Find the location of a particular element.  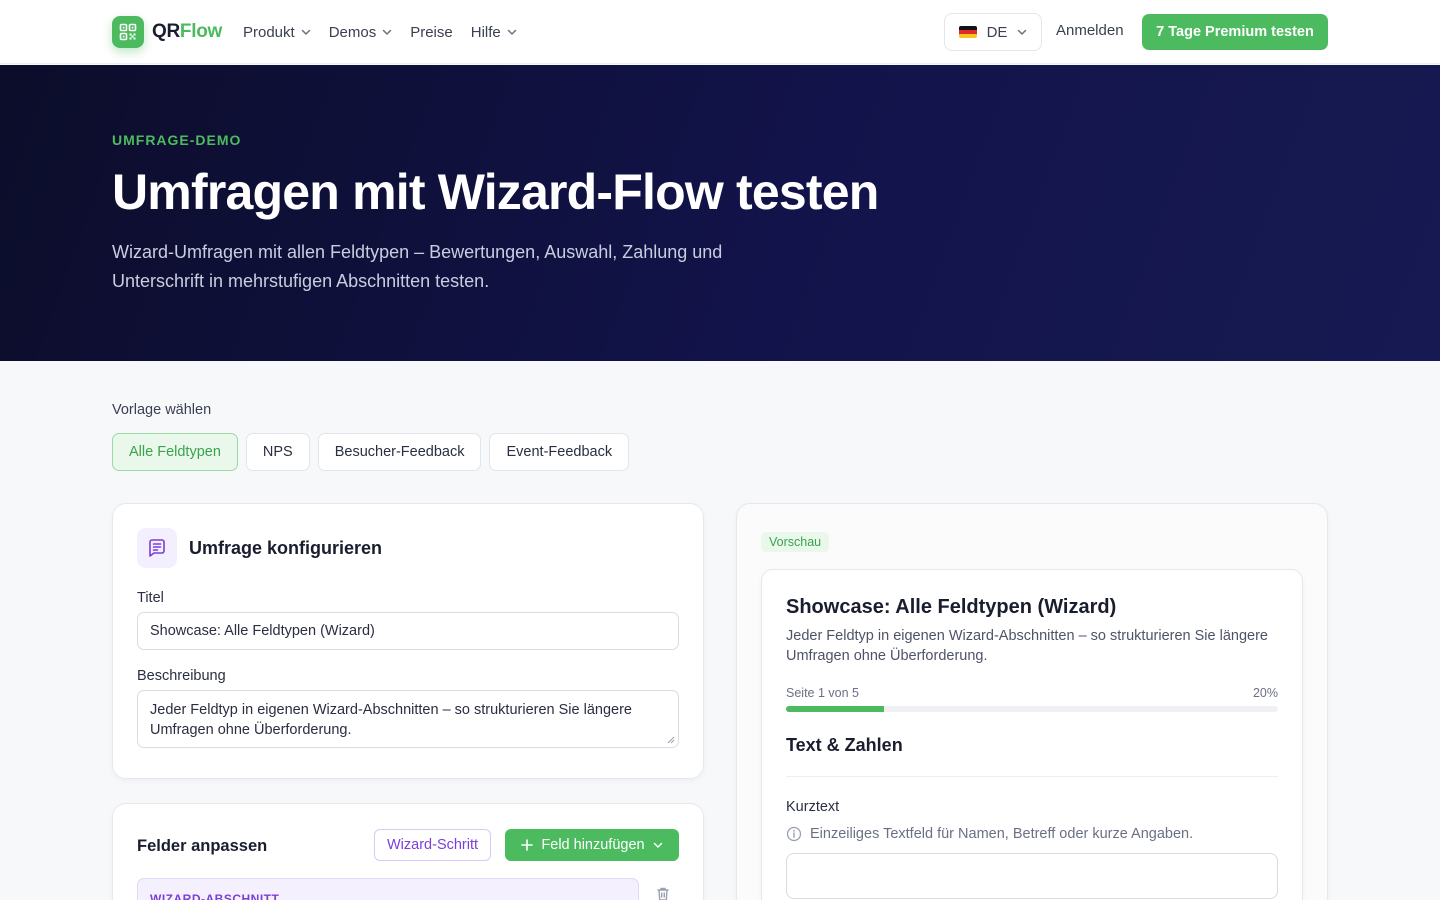

title-input: Showcase: Alle Feldtypen (Wizard) is located at coordinates (408, 631).